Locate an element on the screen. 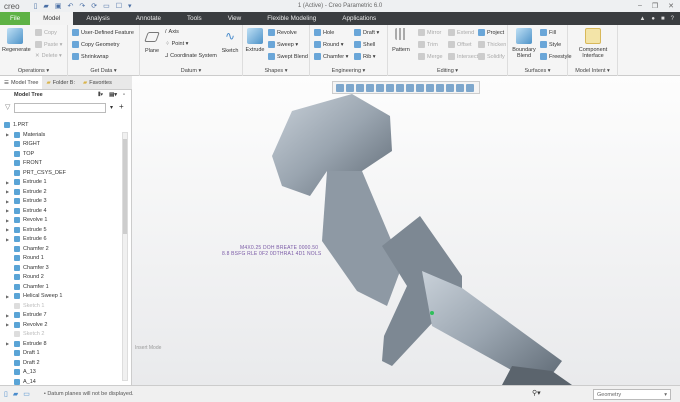 The image size is (680, 402). tab-favorites: ▰ Favorites is located at coordinates (97, 82).